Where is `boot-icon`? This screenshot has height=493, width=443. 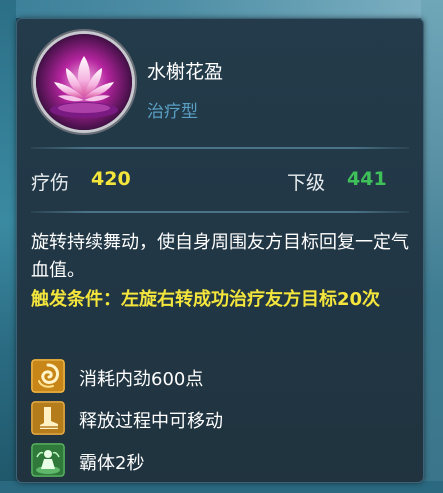 boot-icon is located at coordinates (48, 418).